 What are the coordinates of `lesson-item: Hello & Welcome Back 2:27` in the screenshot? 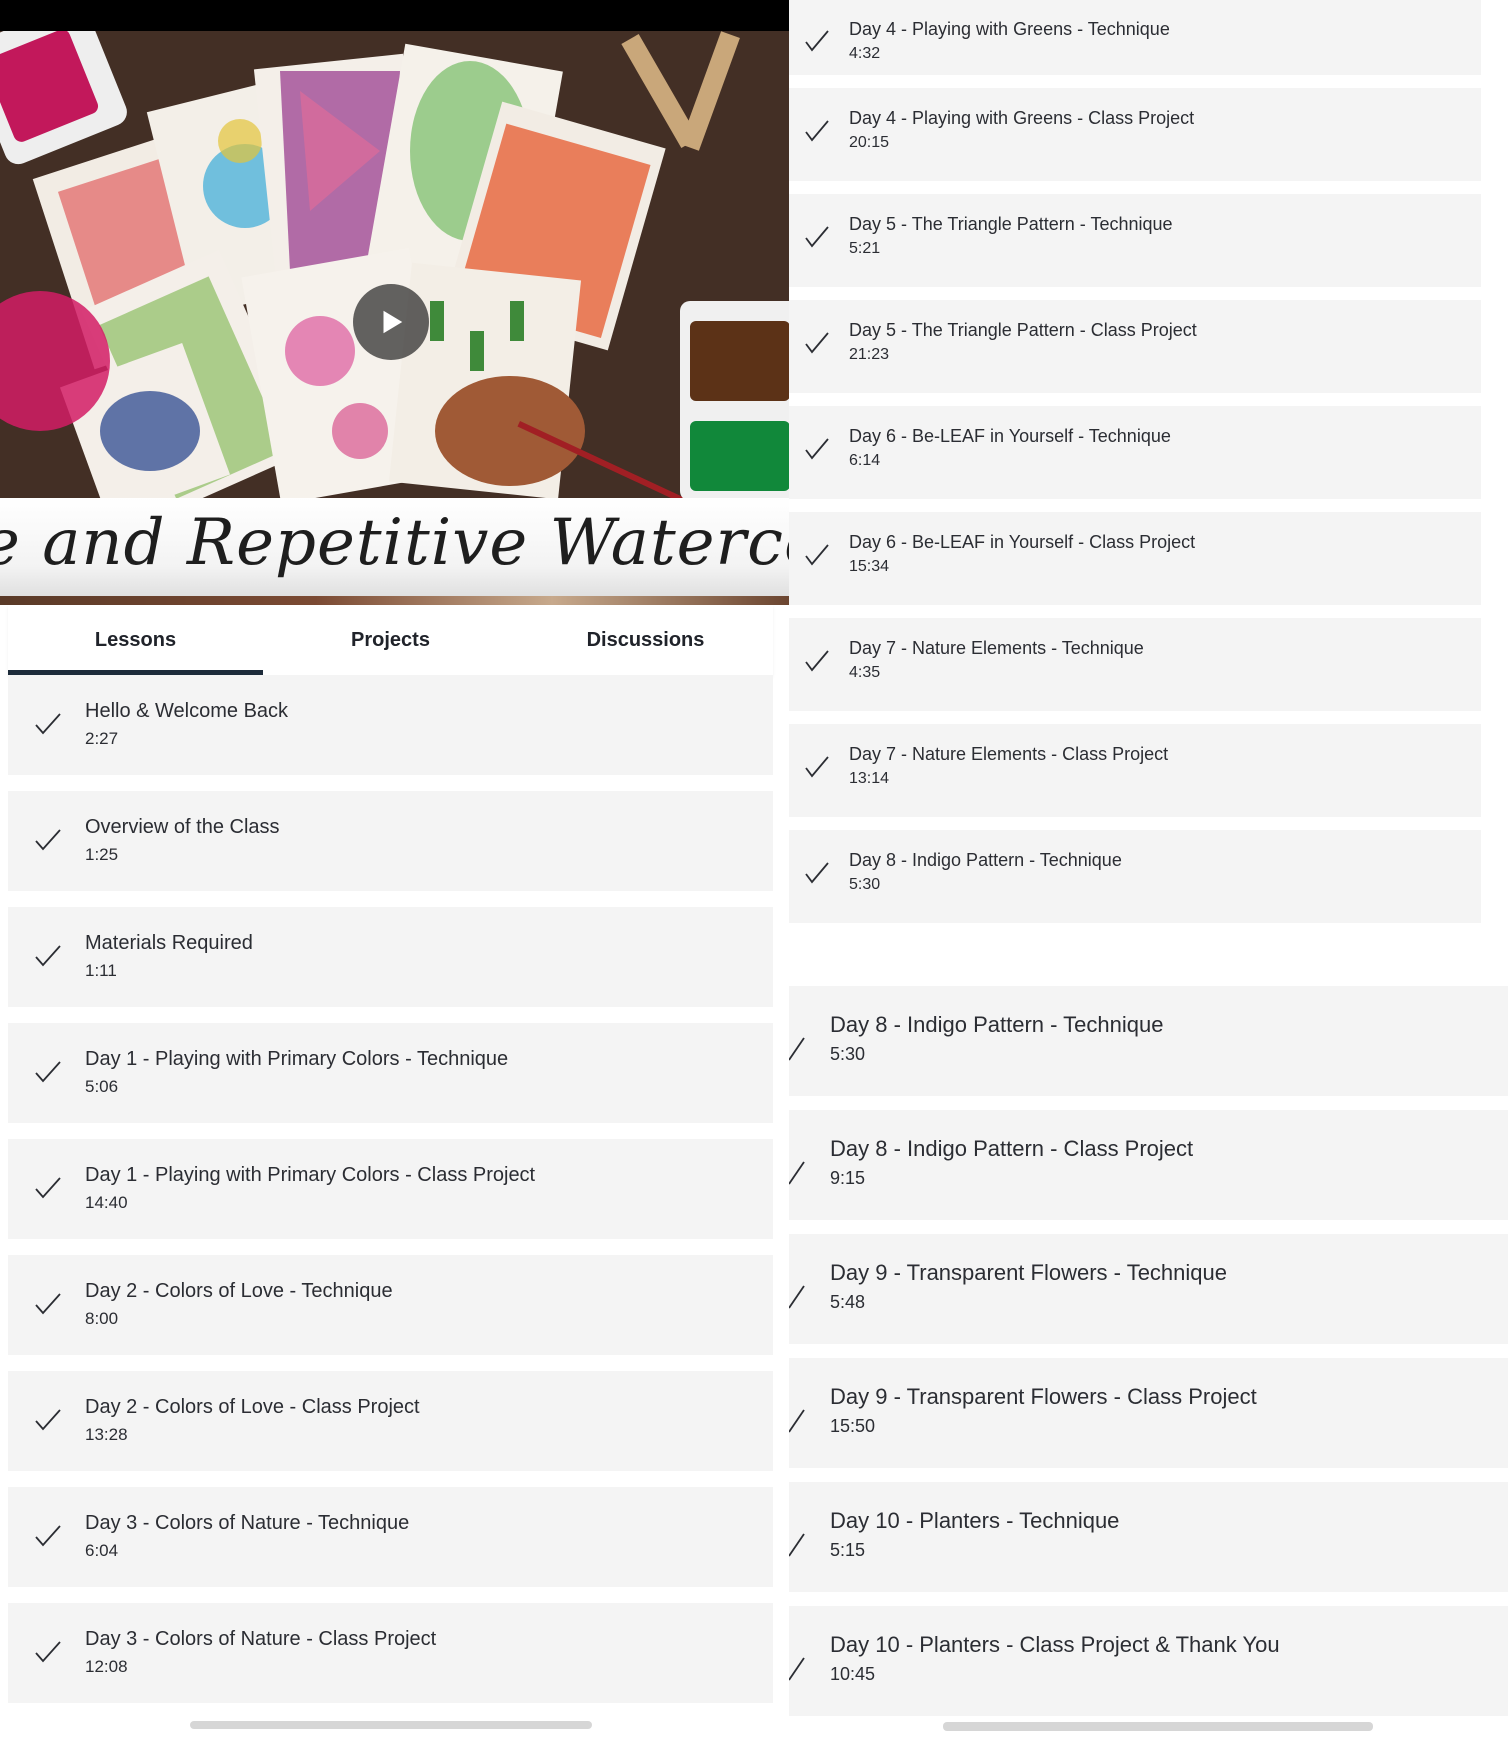 It's located at (390, 733).